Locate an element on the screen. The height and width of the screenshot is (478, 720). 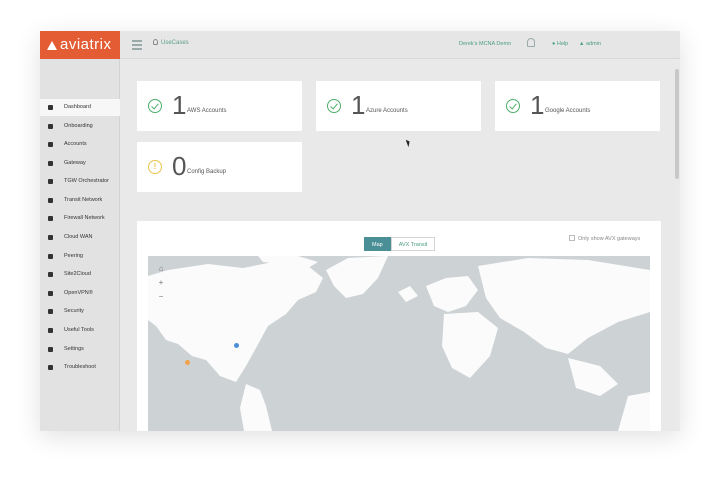
site2cloud-icon is located at coordinates (50, 274).